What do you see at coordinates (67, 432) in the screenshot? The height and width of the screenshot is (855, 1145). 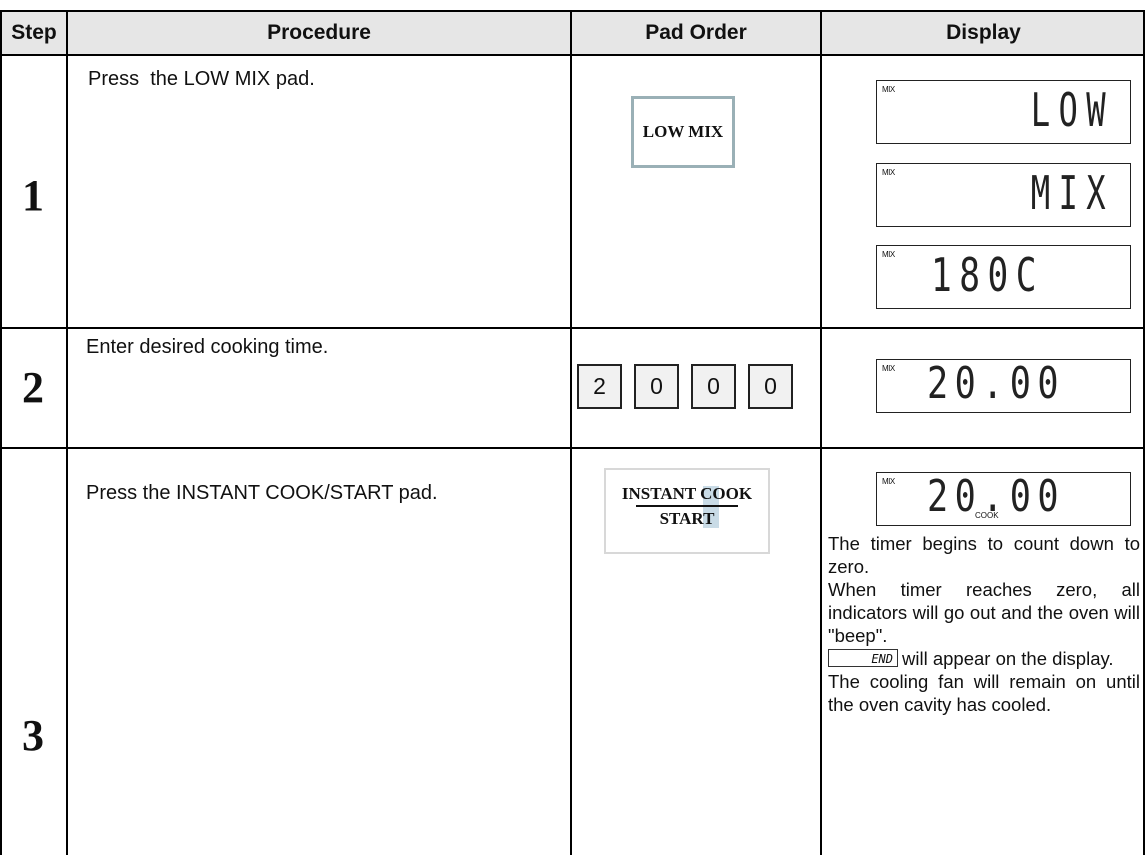 I see `col-divider-step` at bounding box center [67, 432].